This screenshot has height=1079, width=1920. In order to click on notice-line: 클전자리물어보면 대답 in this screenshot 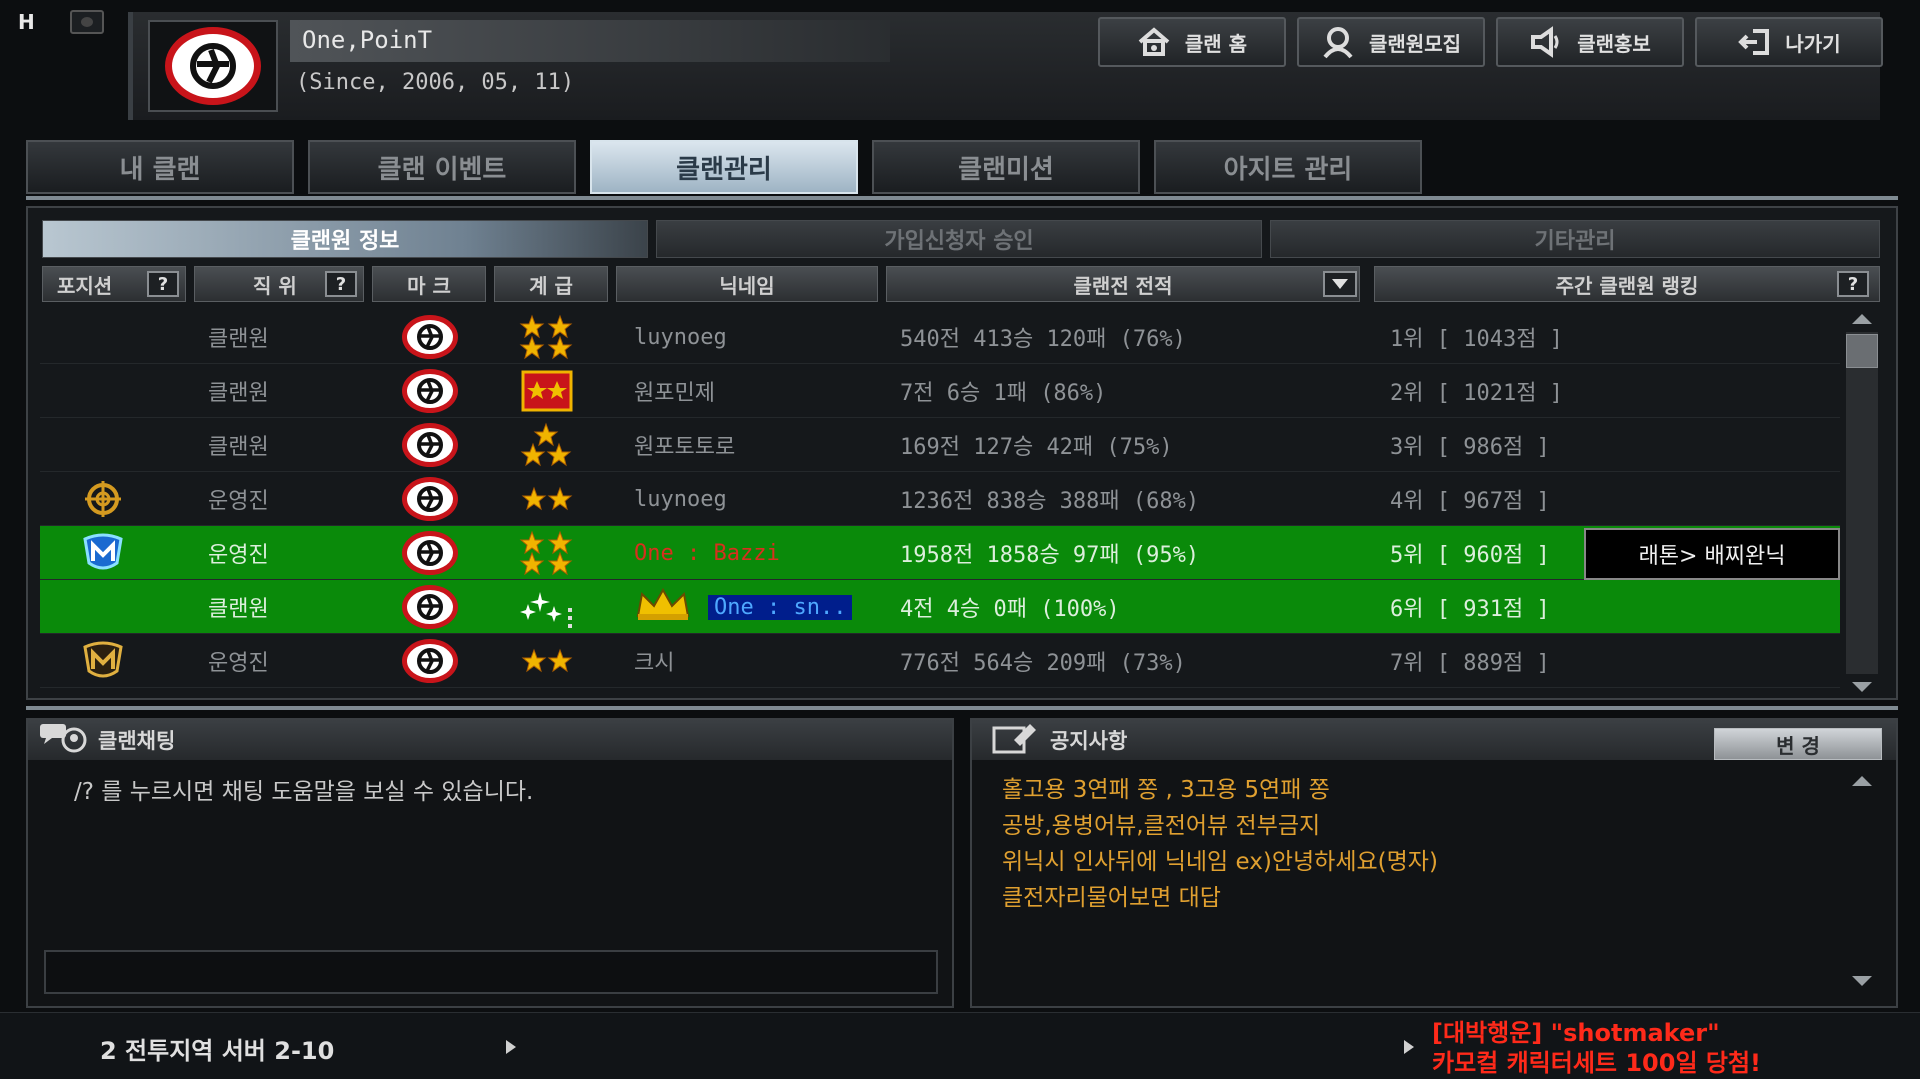, I will do `click(1111, 898)`.